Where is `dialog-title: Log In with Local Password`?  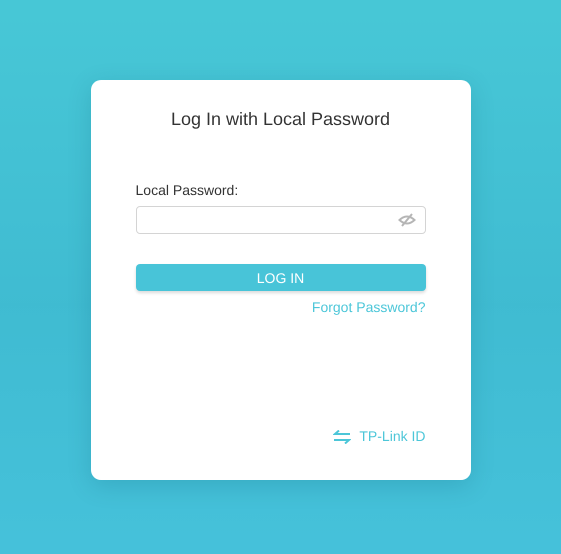
dialog-title: Log In with Local Password is located at coordinates (281, 119).